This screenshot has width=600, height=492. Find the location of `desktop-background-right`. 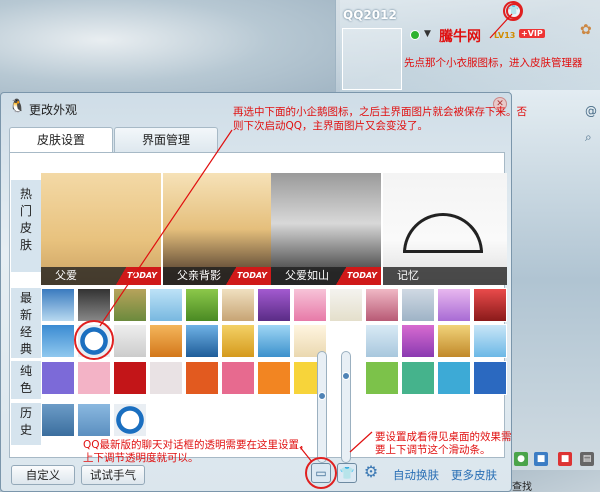

desktop-background-right is located at coordinates (555, 280).